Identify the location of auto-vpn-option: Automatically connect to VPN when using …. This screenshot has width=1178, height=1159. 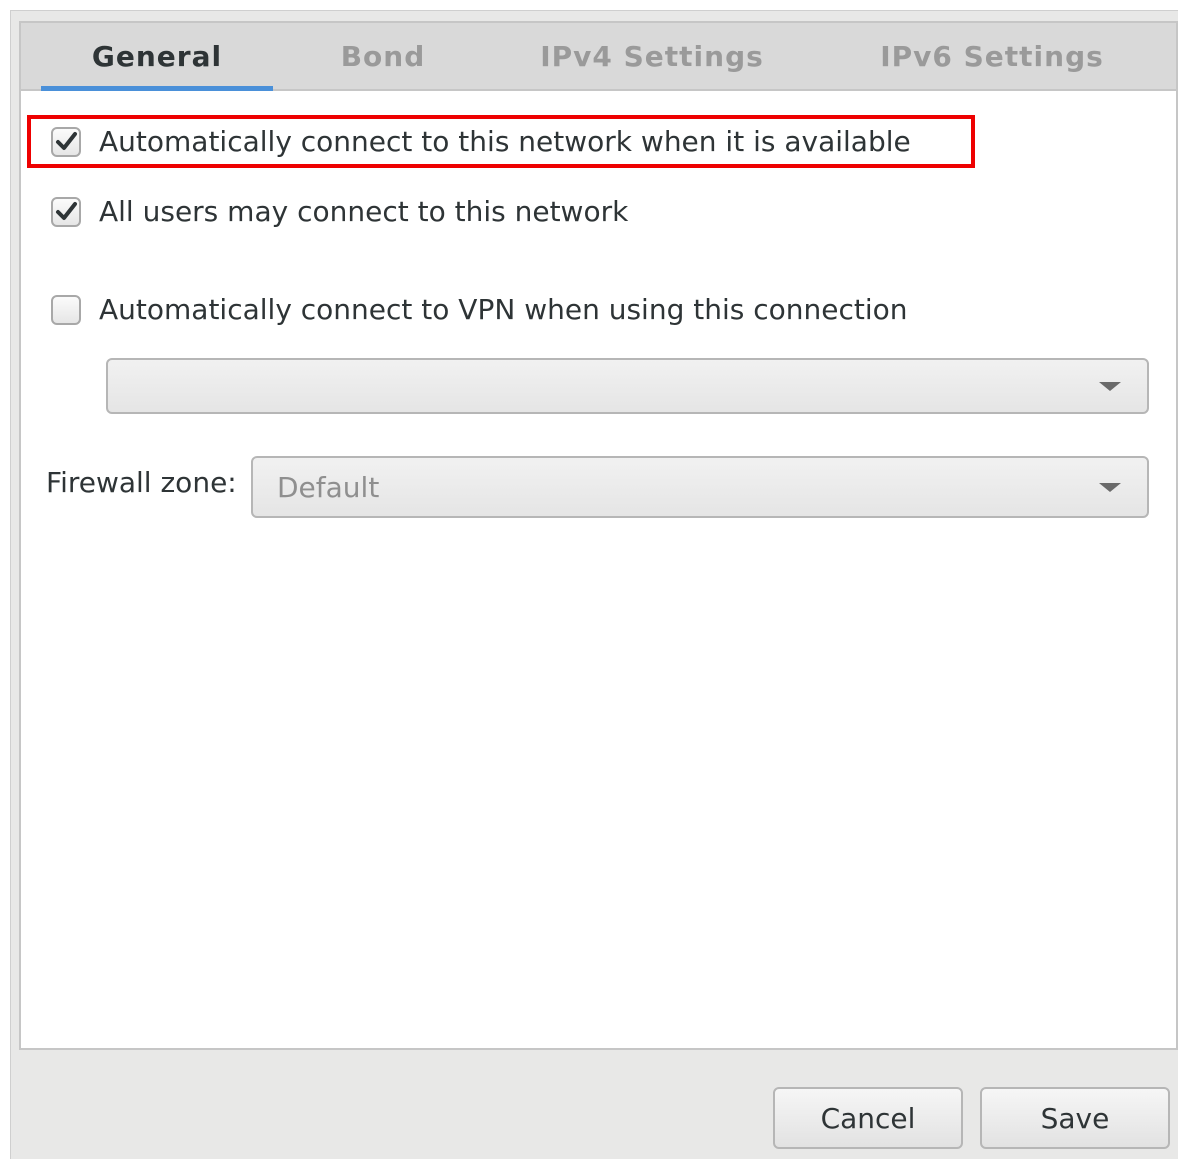
(479, 309).